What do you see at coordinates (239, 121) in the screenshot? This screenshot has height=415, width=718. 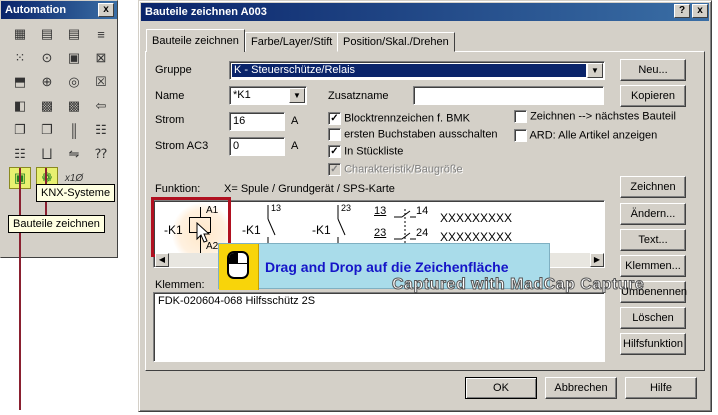 I see `strom-value: 16` at bounding box center [239, 121].